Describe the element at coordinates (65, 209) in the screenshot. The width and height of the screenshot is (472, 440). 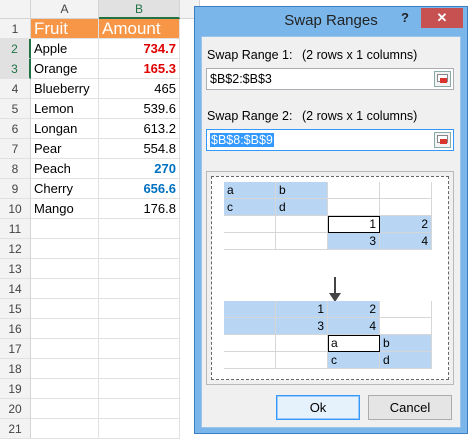
I see `fruit-cell: Mango` at that location.